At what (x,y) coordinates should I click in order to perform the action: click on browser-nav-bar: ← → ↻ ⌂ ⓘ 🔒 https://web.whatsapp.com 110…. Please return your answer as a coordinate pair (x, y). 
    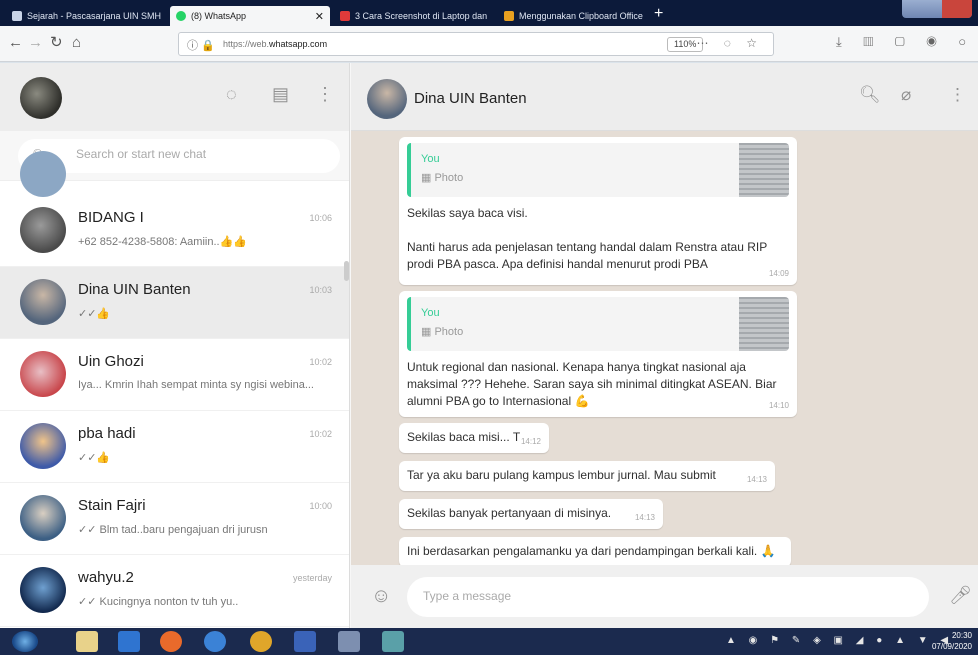
    Looking at the image, I should click on (489, 44).